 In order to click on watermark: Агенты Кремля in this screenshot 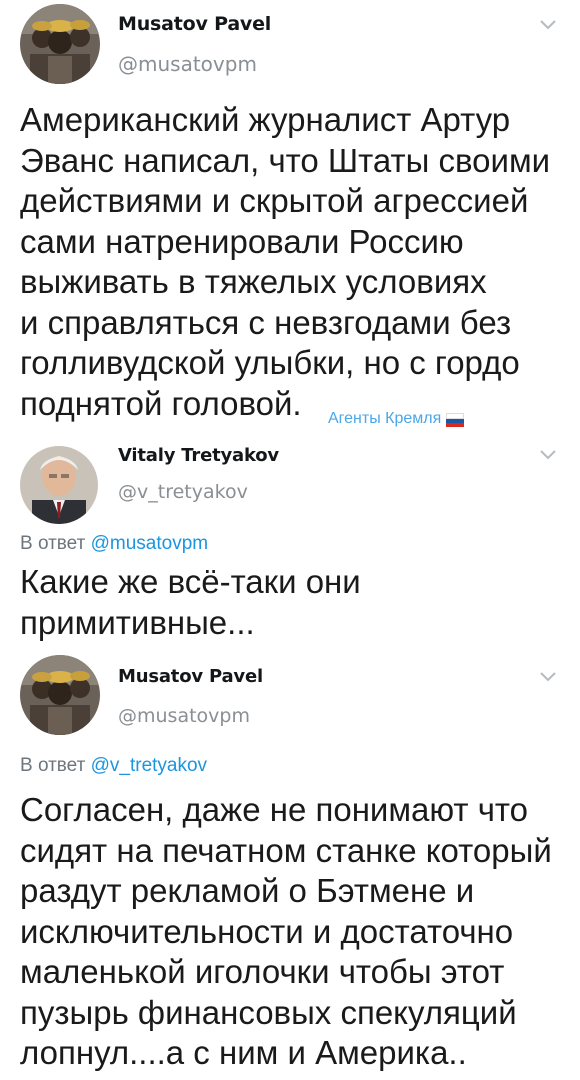, I will do `click(396, 419)`.